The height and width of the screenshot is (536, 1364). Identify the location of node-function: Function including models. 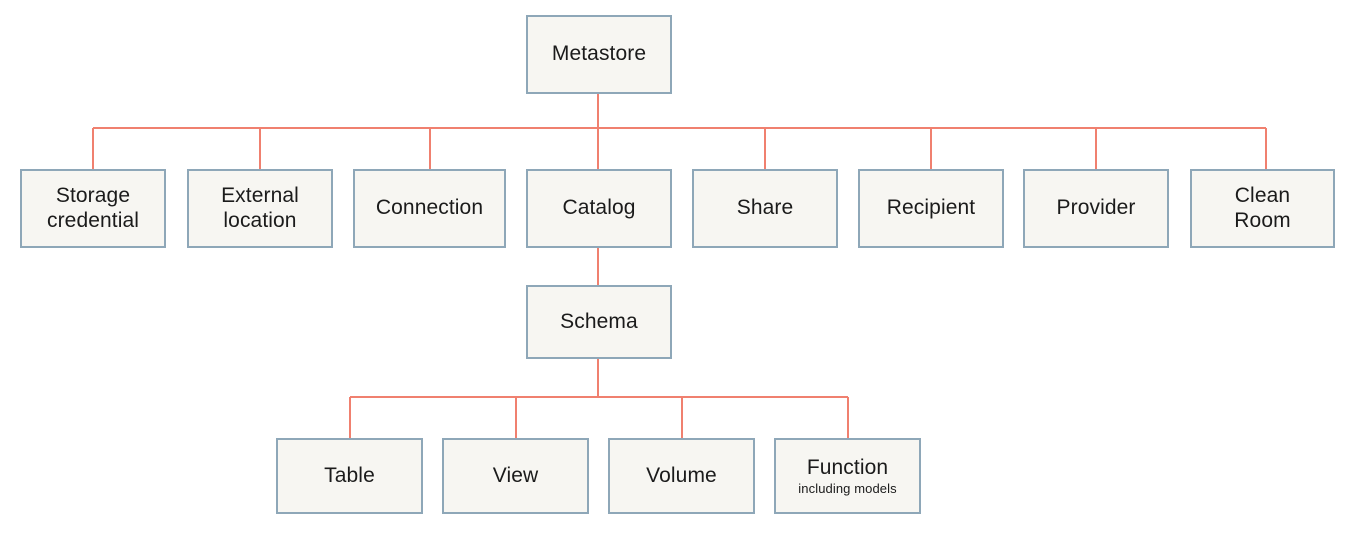
(847, 476).